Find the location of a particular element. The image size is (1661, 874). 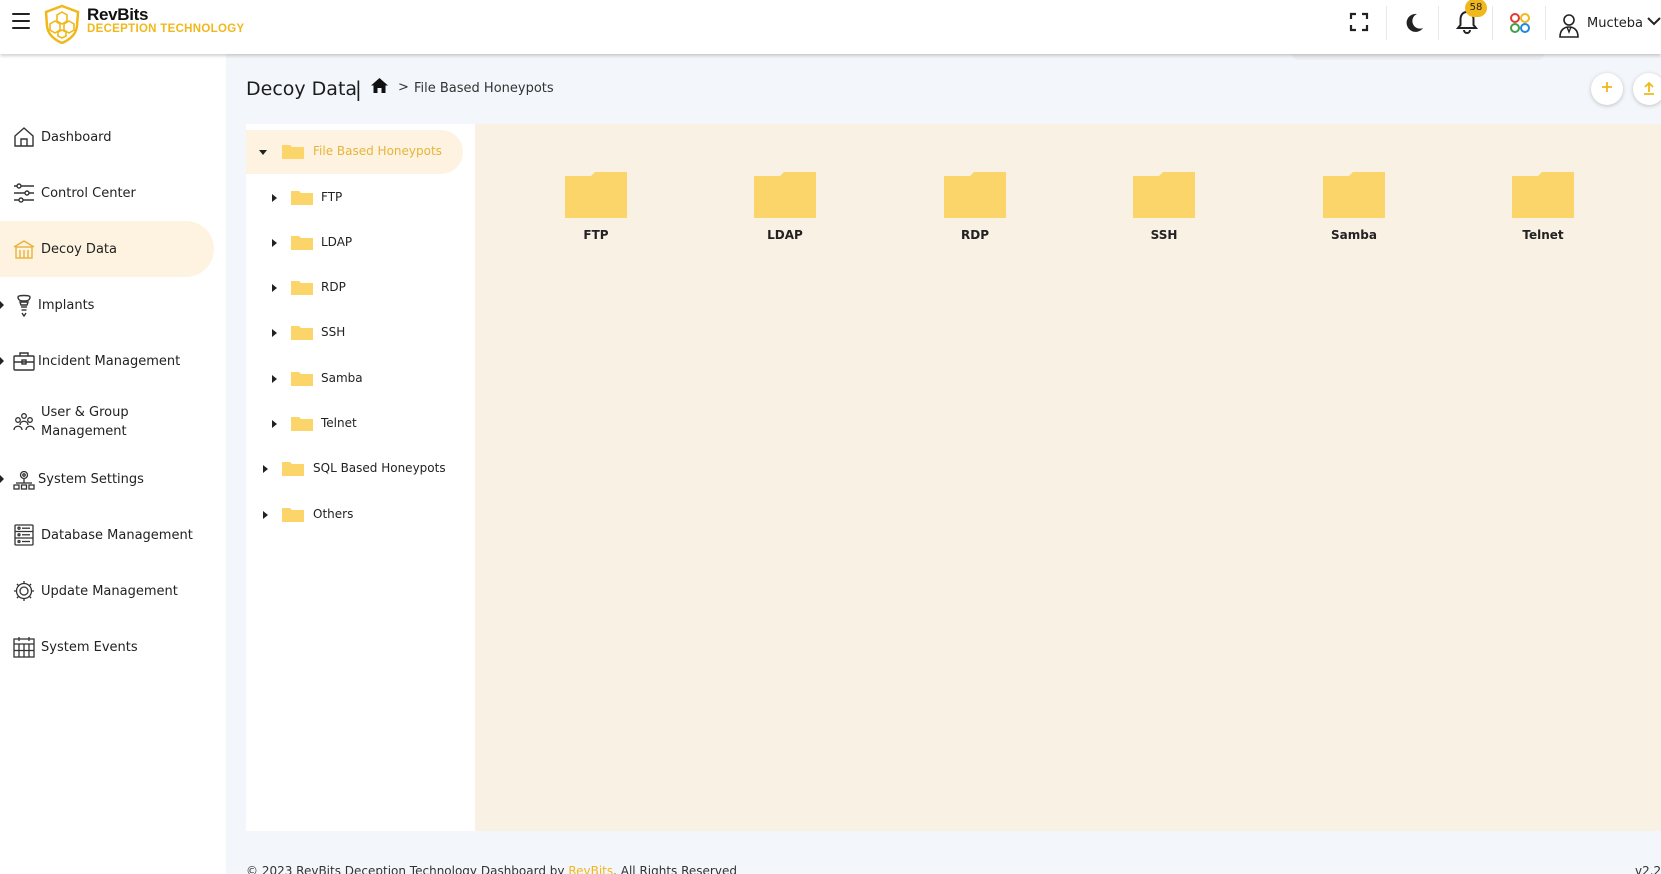

tree-item-ssh: SSH is located at coordinates (354, 333).